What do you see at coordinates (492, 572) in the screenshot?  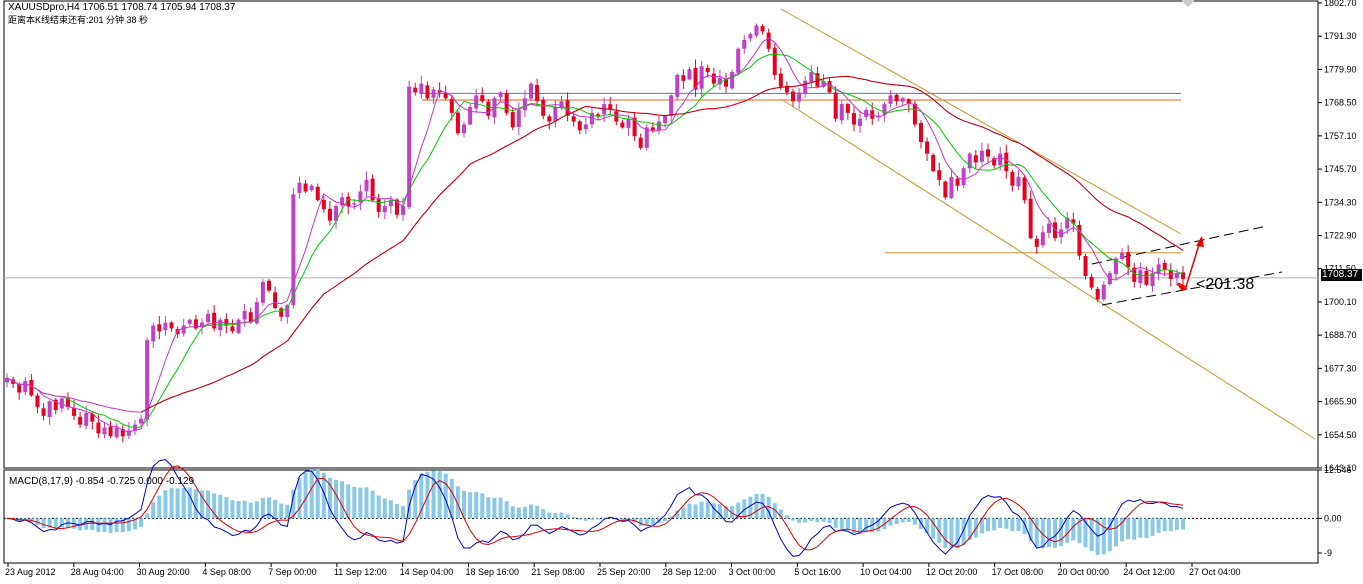 I see `time-tick-label: 18 Sep 16:00` at bounding box center [492, 572].